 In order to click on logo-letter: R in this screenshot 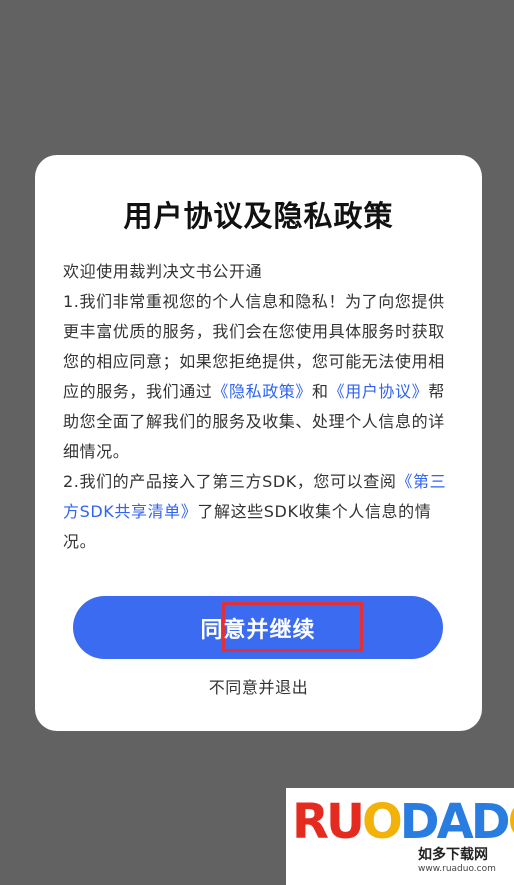, I will do `click(310, 822)`.